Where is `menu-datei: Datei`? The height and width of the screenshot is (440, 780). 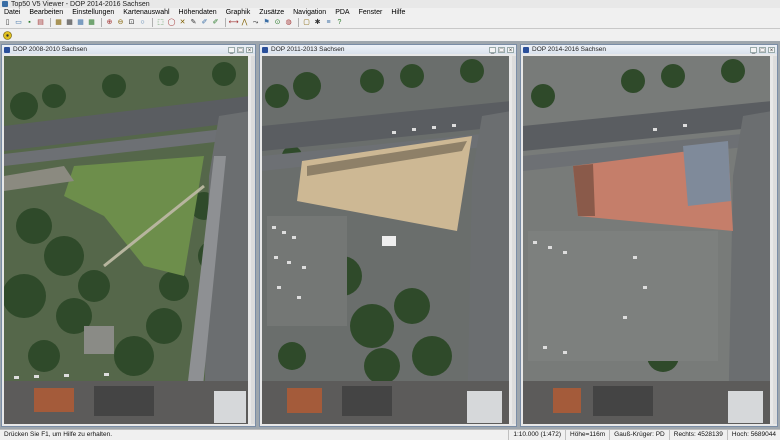 menu-datei: Datei is located at coordinates (12, 12).